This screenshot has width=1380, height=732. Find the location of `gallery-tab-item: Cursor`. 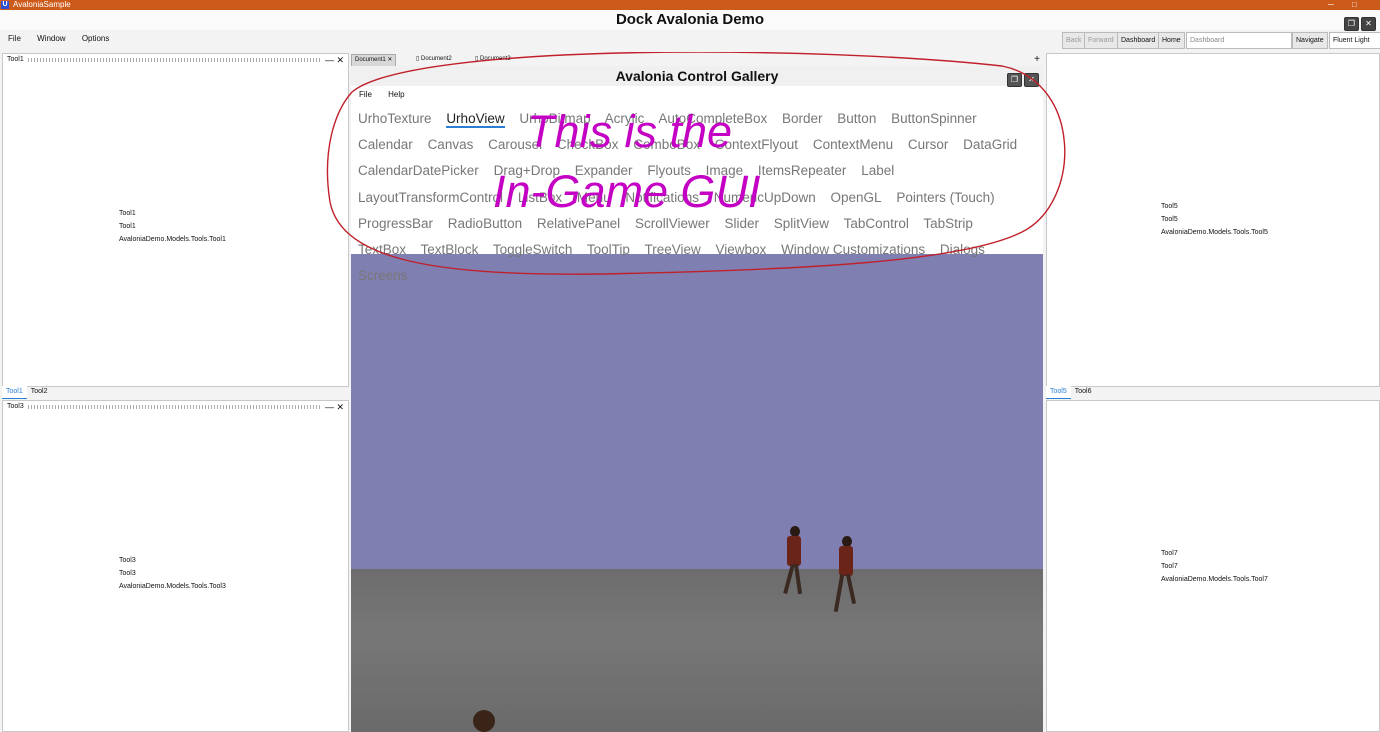

gallery-tab-item: Cursor is located at coordinates (928, 144).